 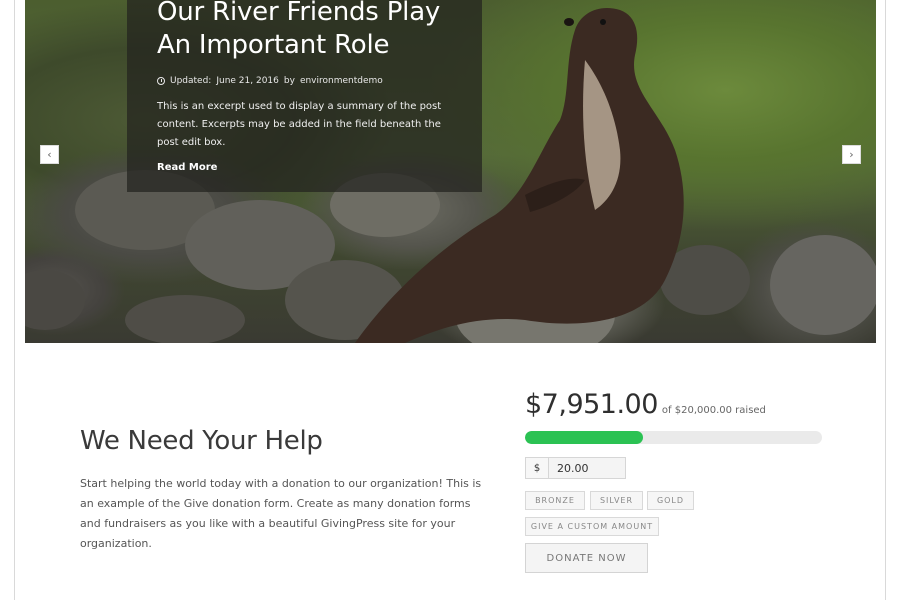 I want to click on slider-prev-button: ‹, so click(x=49, y=154).